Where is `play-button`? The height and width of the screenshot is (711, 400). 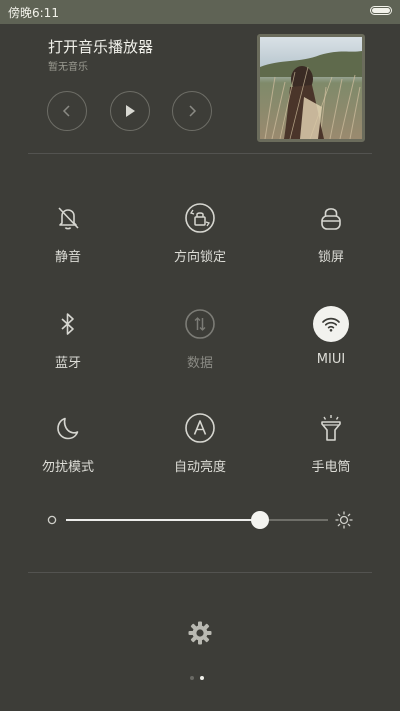 play-button is located at coordinates (130, 111).